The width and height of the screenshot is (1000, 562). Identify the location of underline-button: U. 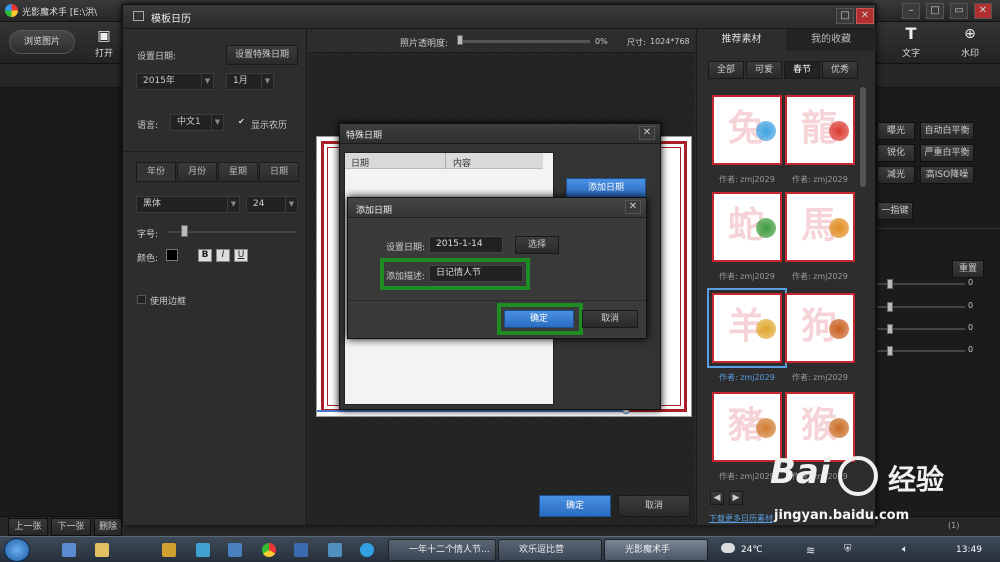
(241, 255).